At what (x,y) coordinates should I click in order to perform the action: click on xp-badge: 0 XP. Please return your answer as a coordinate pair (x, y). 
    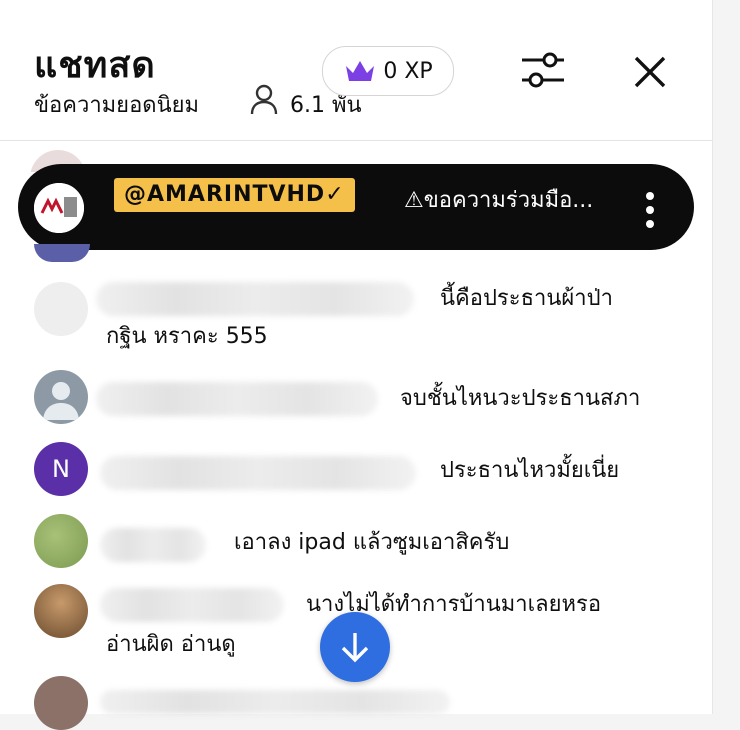
    Looking at the image, I should click on (388, 71).